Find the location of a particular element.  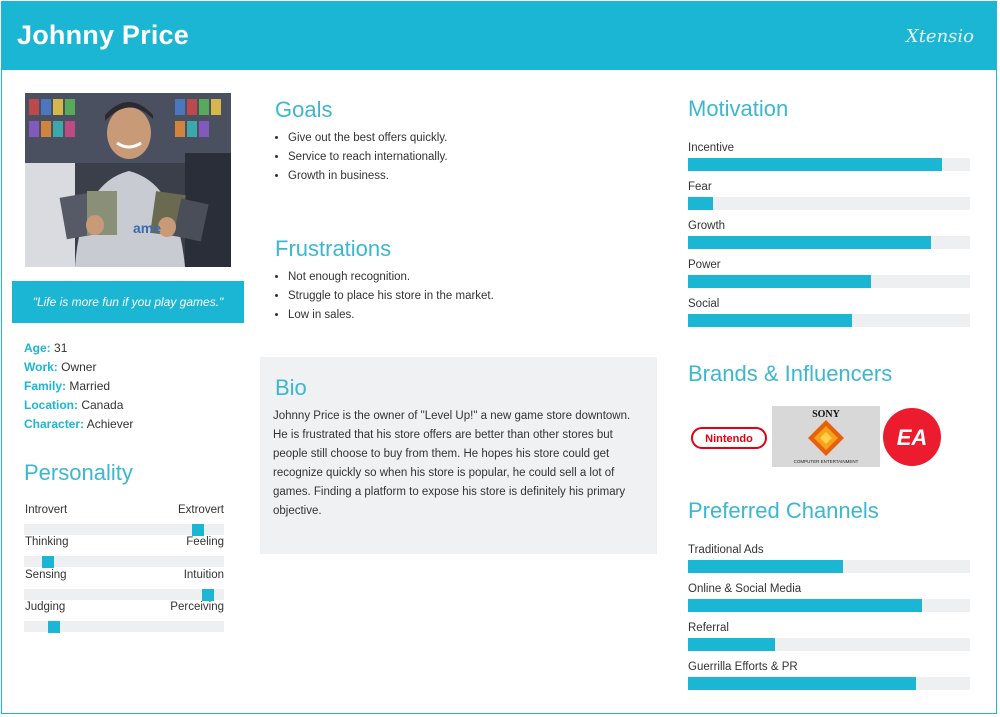

motivation-title: Motivation is located at coordinates (738, 108).